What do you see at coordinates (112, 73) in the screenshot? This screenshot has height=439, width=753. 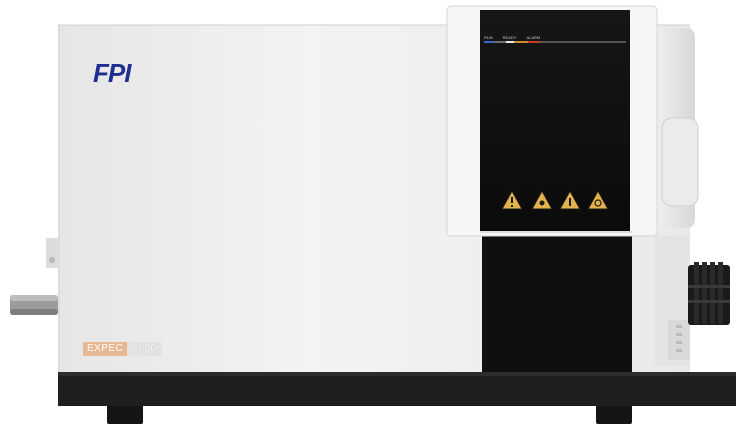 I see `brand-logo: FPI` at bounding box center [112, 73].